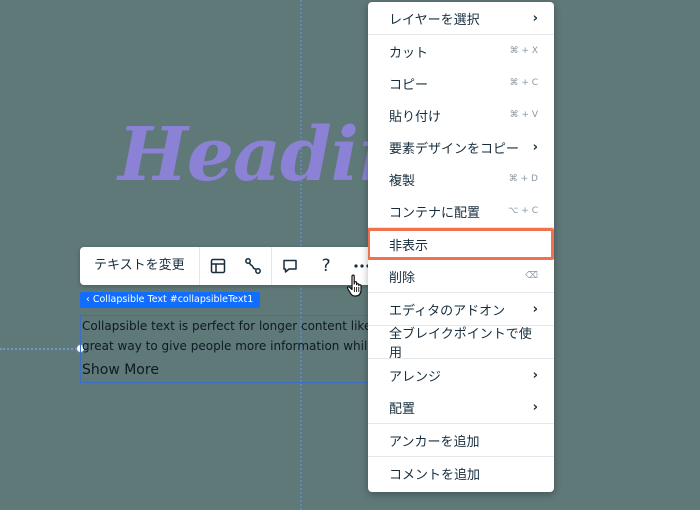 Image resolution: width=700 pixels, height=510 pixels. Describe the element at coordinates (461, 473) in the screenshot. I see `menu-item-add-comment: コメントを追加` at that location.